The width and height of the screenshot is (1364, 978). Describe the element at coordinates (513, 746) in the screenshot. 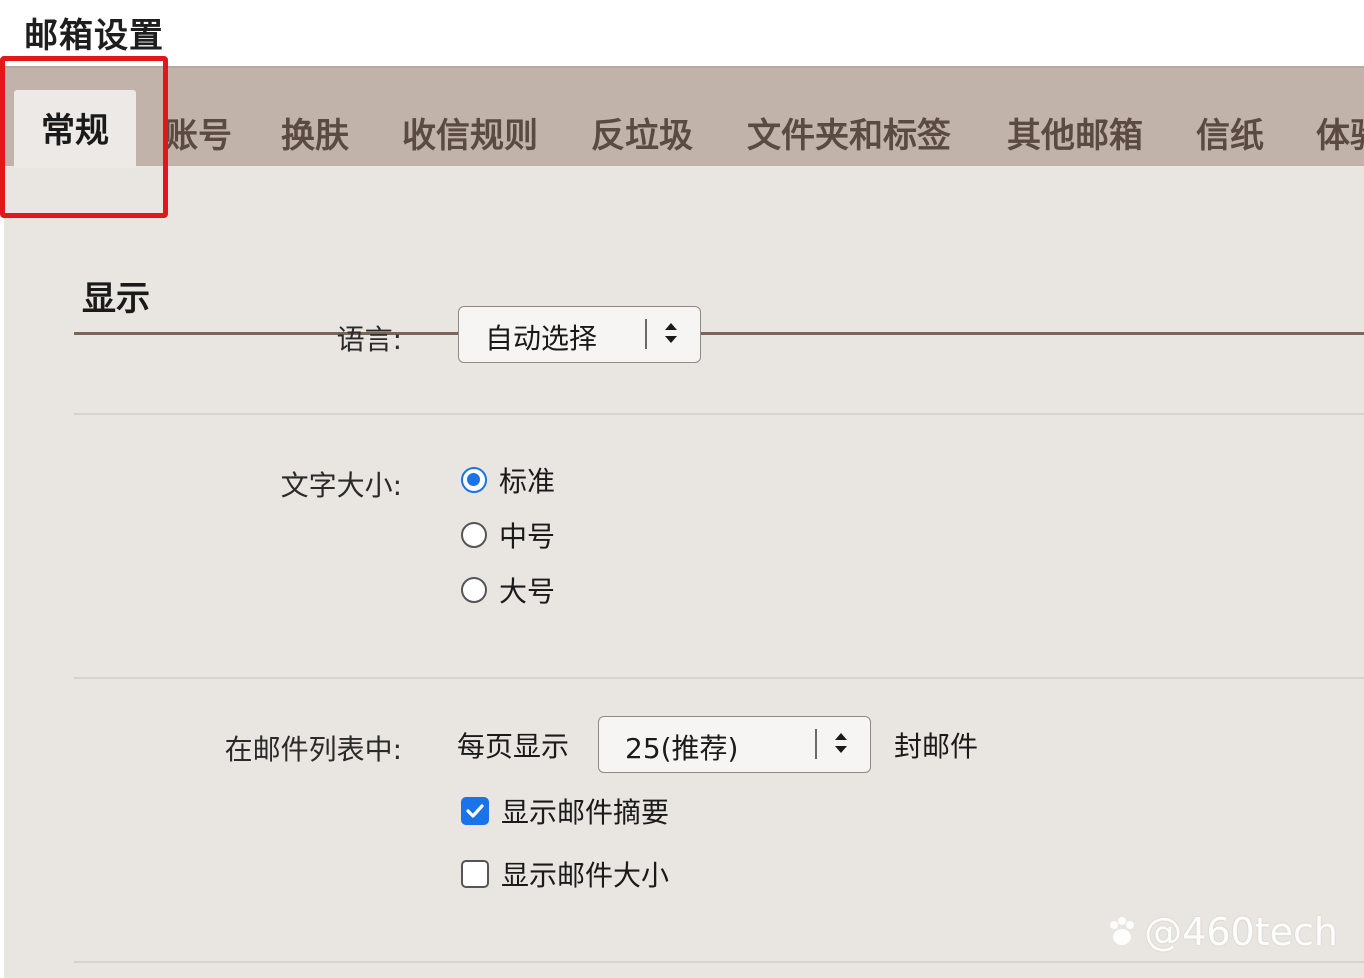

I see `per-page-prefix: 每页显示` at that location.